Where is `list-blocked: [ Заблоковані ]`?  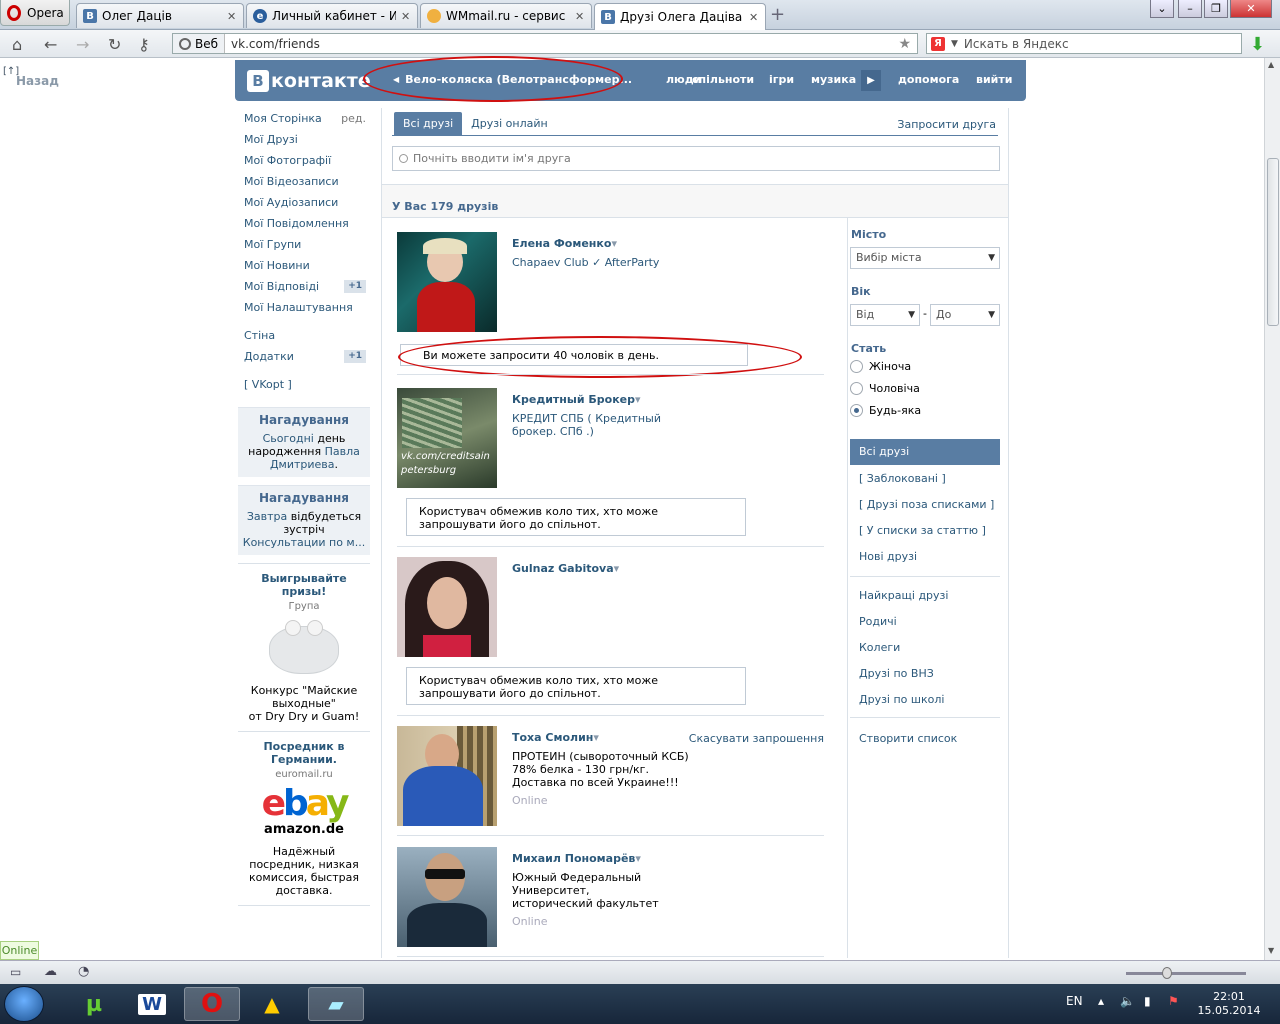 list-blocked: [ Заблоковані ] is located at coordinates (902, 478).